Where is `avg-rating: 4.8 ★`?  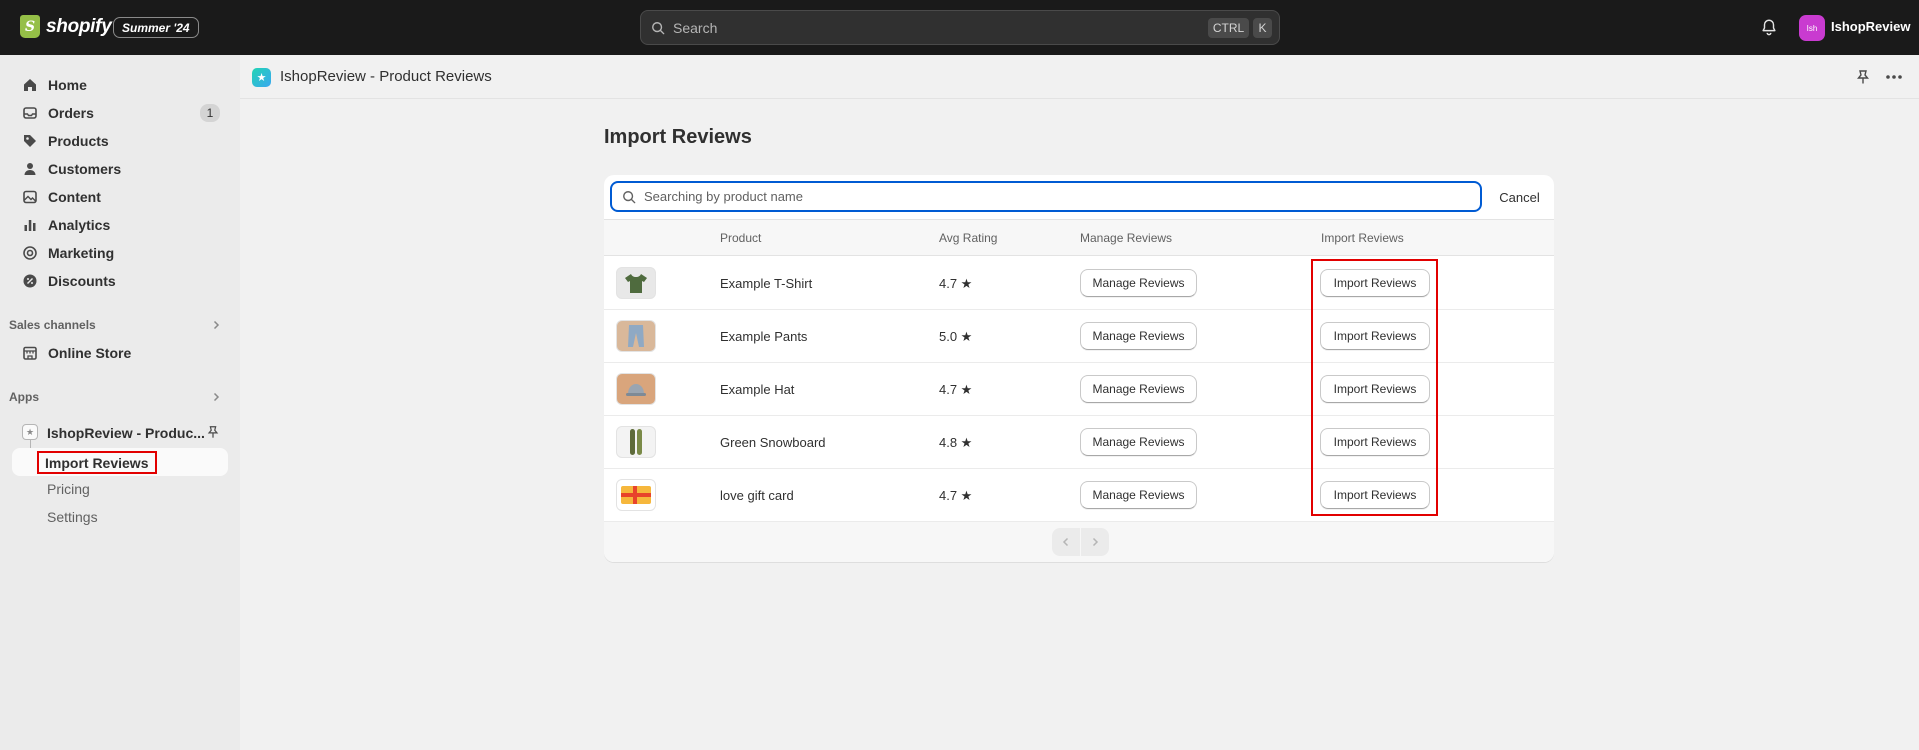
avg-rating: 4.8 ★ is located at coordinates (956, 442).